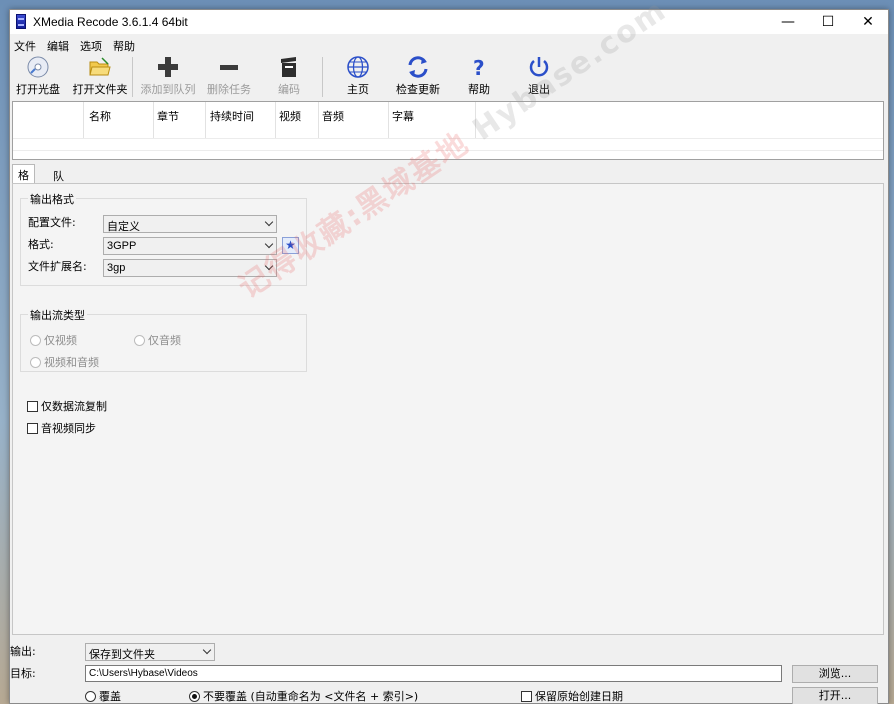 The height and width of the screenshot is (704, 894). What do you see at coordinates (433, 673) in the screenshot?
I see `target-path-input: C:\Users\Hybase\Videos` at bounding box center [433, 673].